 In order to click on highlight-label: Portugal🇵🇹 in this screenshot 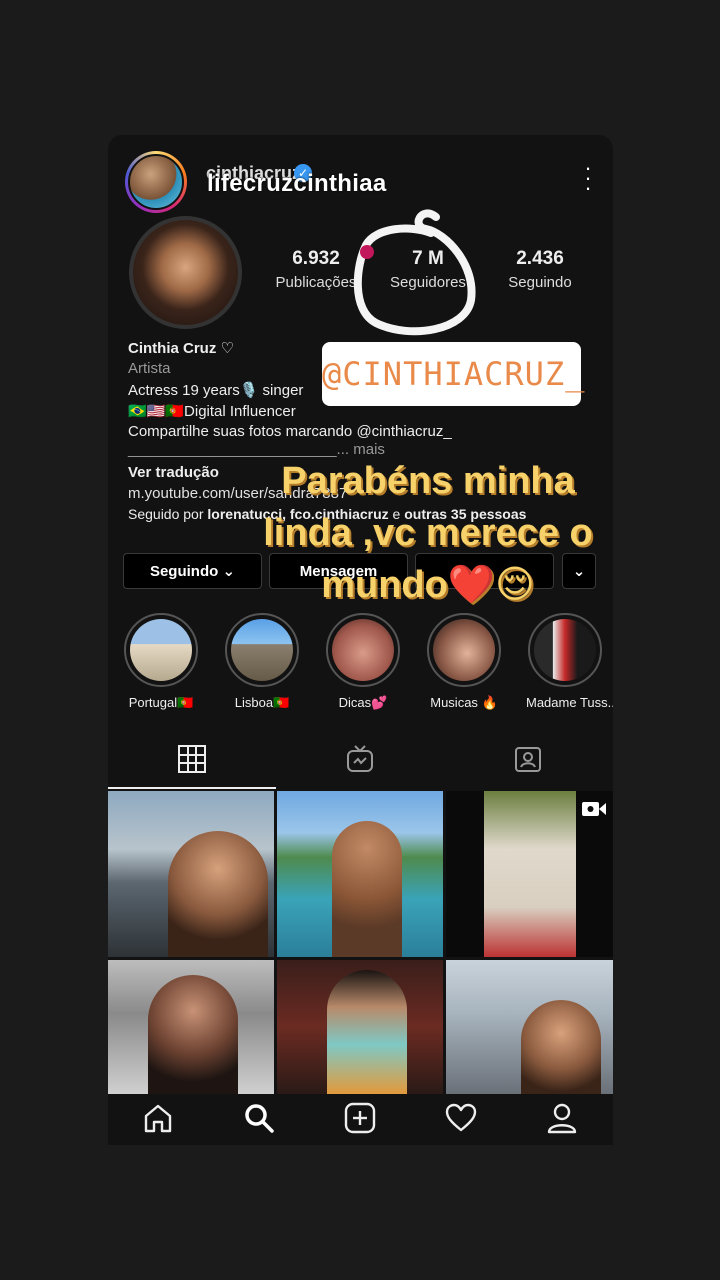, I will do `click(161, 702)`.